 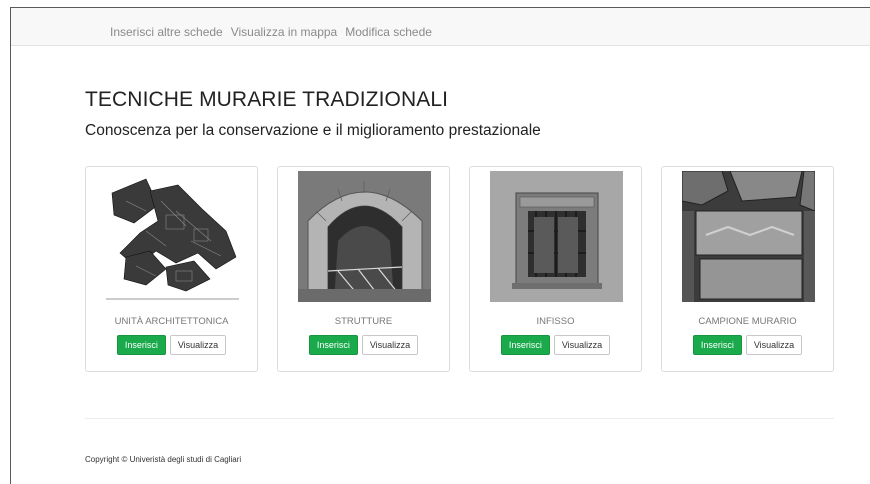 What do you see at coordinates (10, 245) in the screenshot?
I see `window-frame-left` at bounding box center [10, 245].